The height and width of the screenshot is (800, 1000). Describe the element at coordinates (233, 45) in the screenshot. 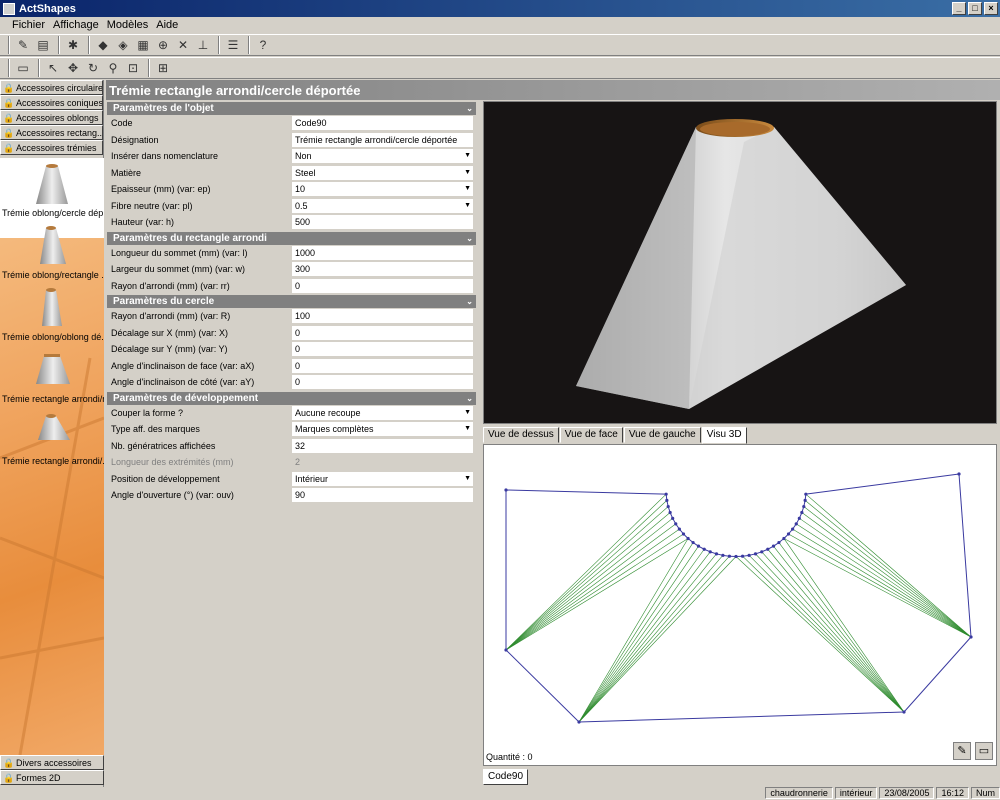

I see `list-icon: ☰` at that location.